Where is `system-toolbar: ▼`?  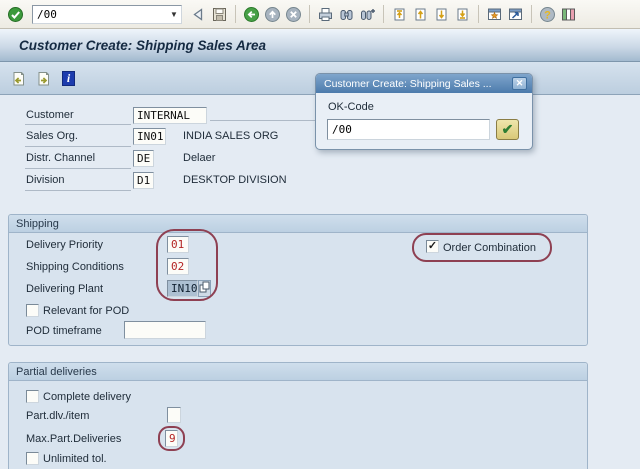 system-toolbar: ▼ is located at coordinates (320, 14).